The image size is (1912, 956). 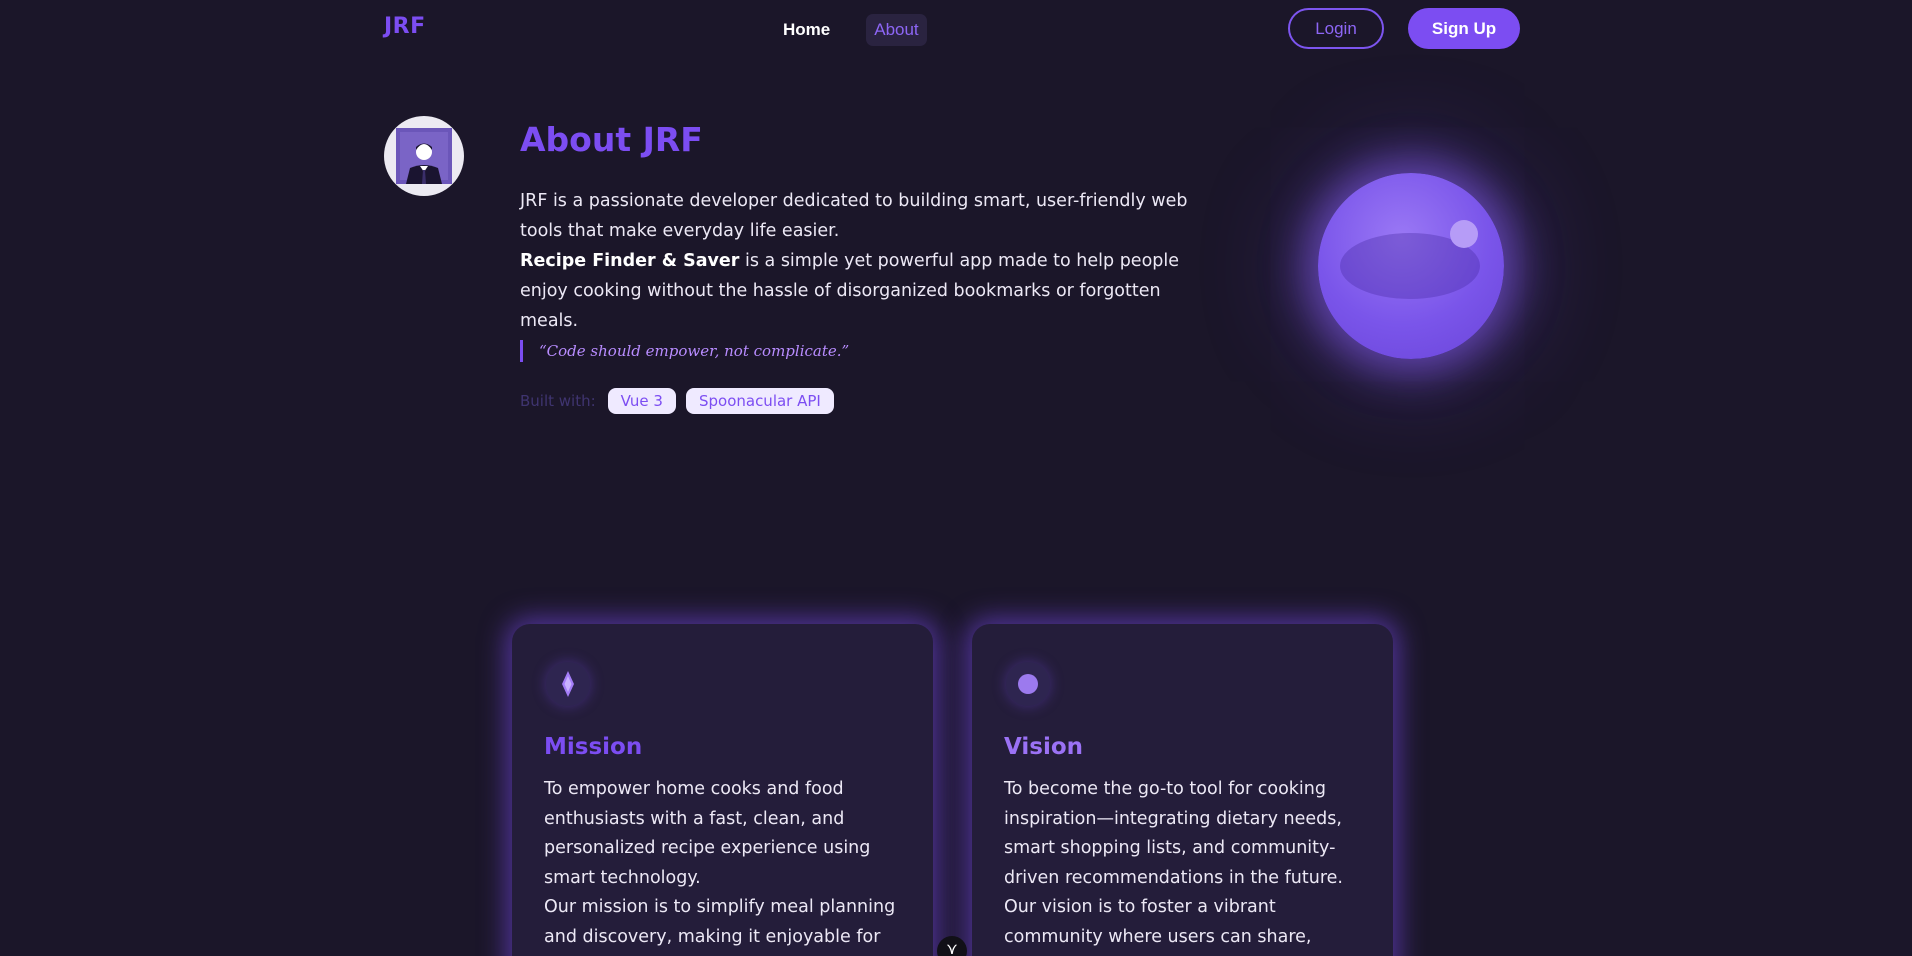 I want to click on main-nav: Home About, so click(x=851, y=30).